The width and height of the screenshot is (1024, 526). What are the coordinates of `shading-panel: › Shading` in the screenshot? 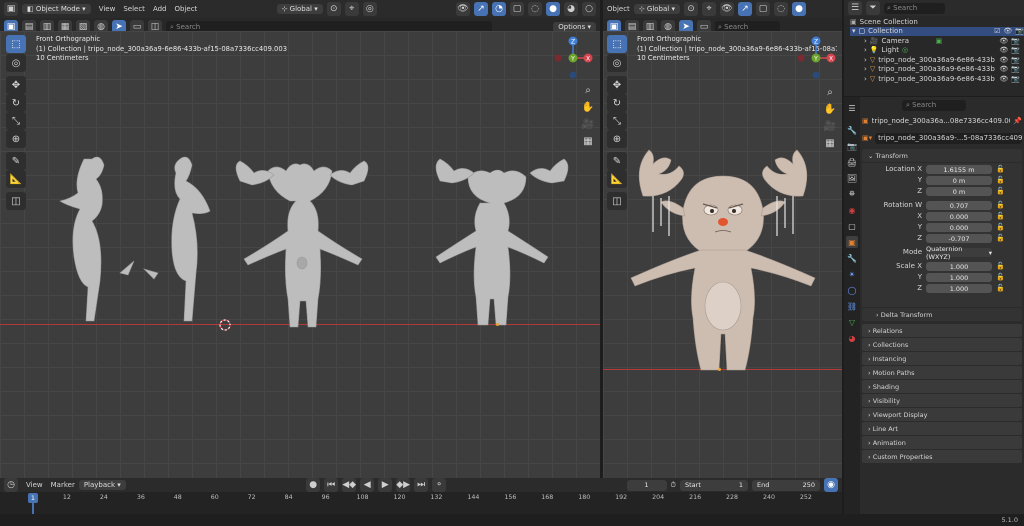 It's located at (942, 386).